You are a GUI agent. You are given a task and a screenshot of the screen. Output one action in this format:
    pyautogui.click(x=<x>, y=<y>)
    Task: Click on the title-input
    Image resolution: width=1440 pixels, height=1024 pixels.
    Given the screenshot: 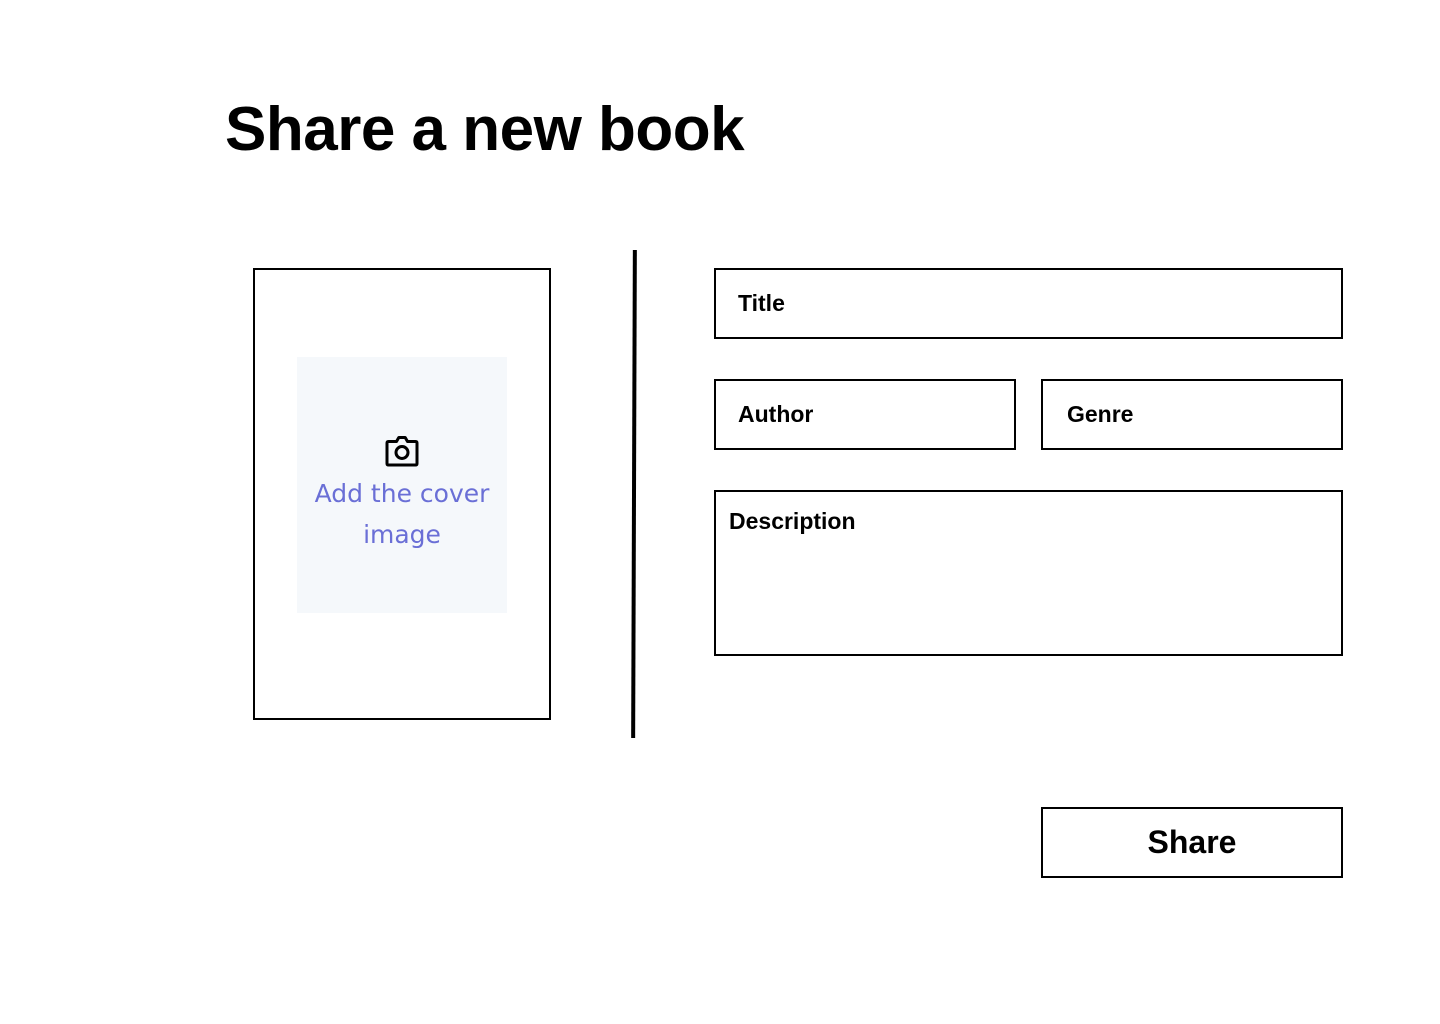 What is the action you would take?
    pyautogui.click(x=1028, y=303)
    